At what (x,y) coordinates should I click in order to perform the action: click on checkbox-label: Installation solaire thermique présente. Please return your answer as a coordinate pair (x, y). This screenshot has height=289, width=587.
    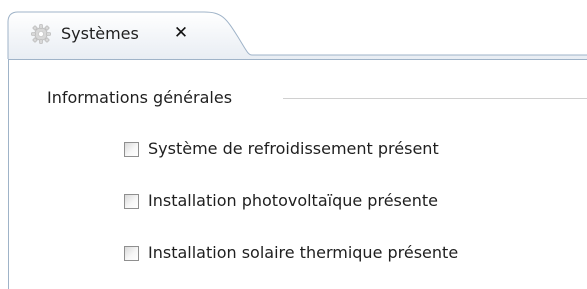
    Looking at the image, I should click on (303, 252).